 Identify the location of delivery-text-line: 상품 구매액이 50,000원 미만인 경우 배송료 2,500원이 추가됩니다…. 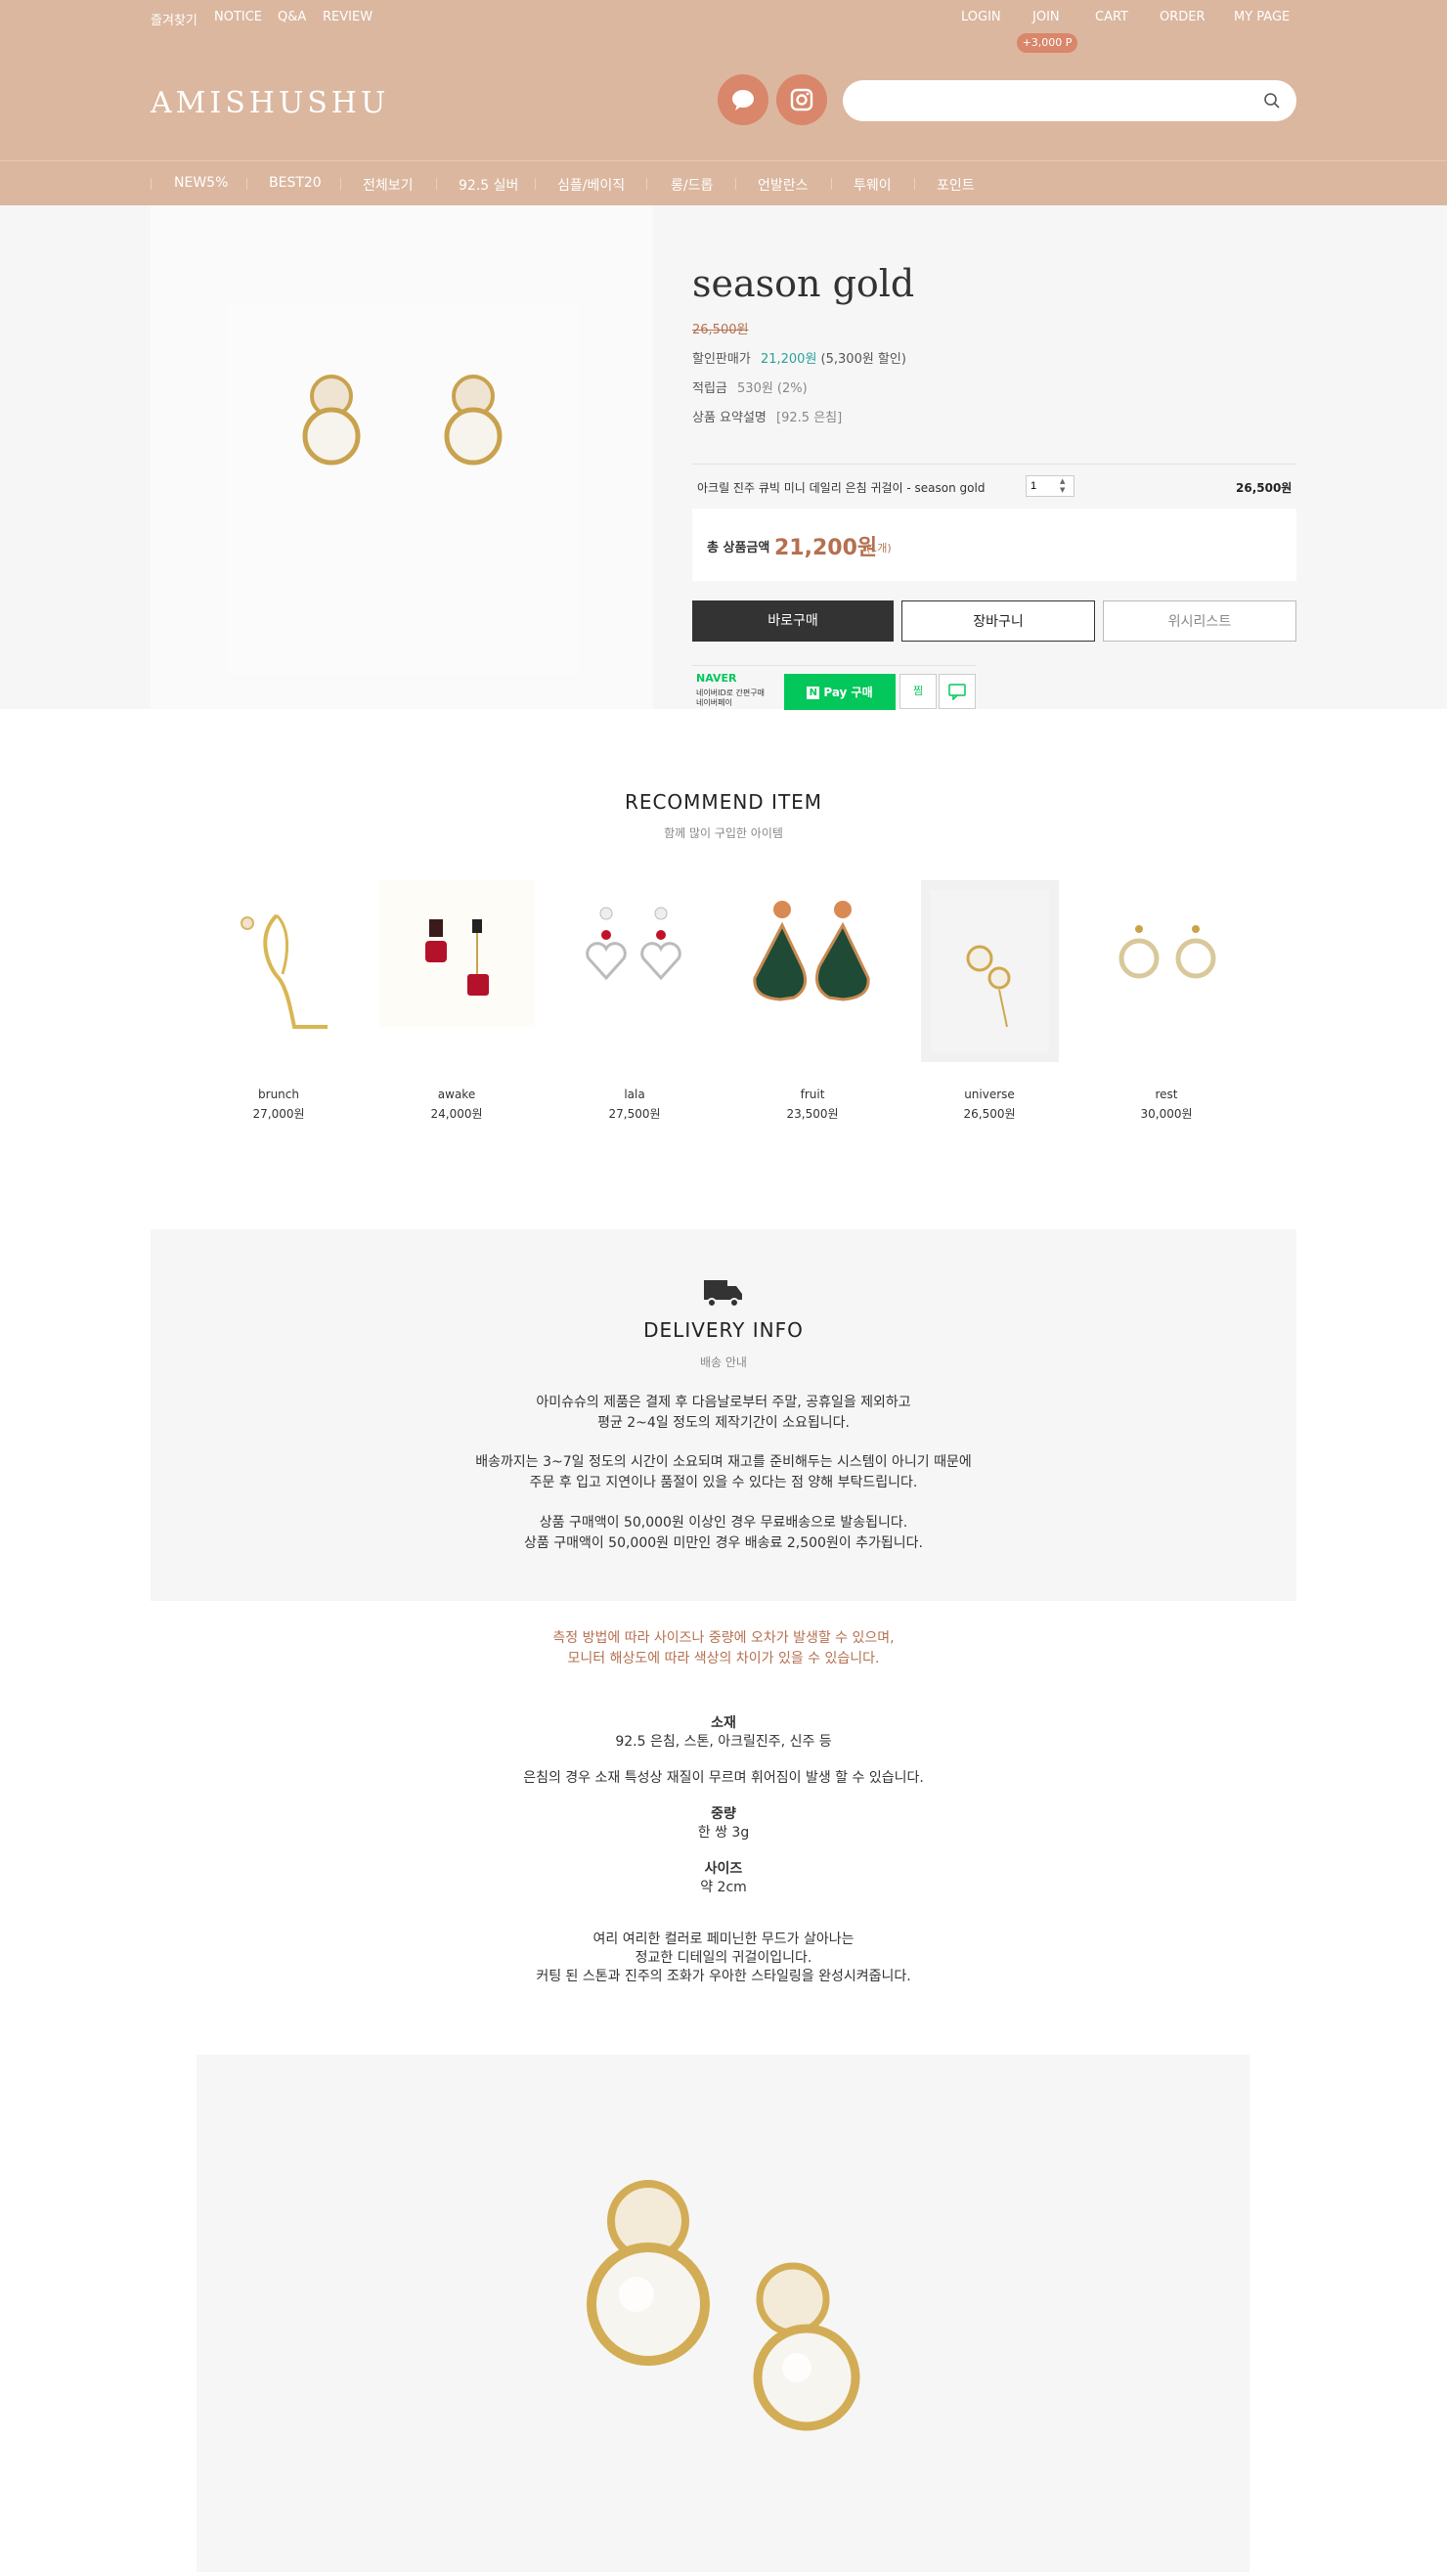
(723, 1543).